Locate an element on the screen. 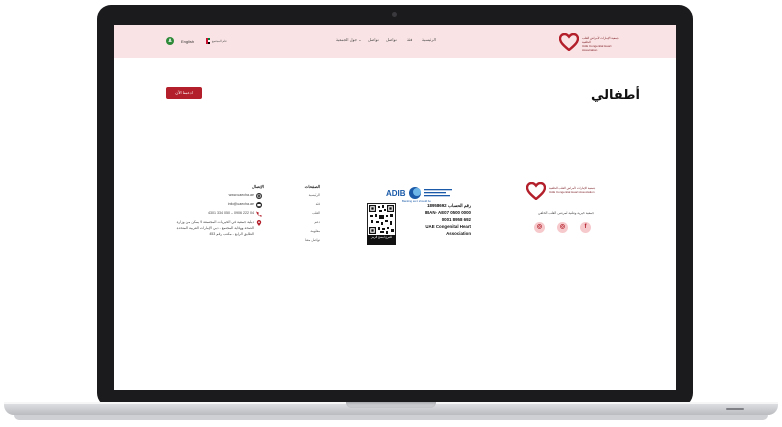 Image resolution: width=782 pixels, height=427 pixels. facebook-icon: f is located at coordinates (585, 227).